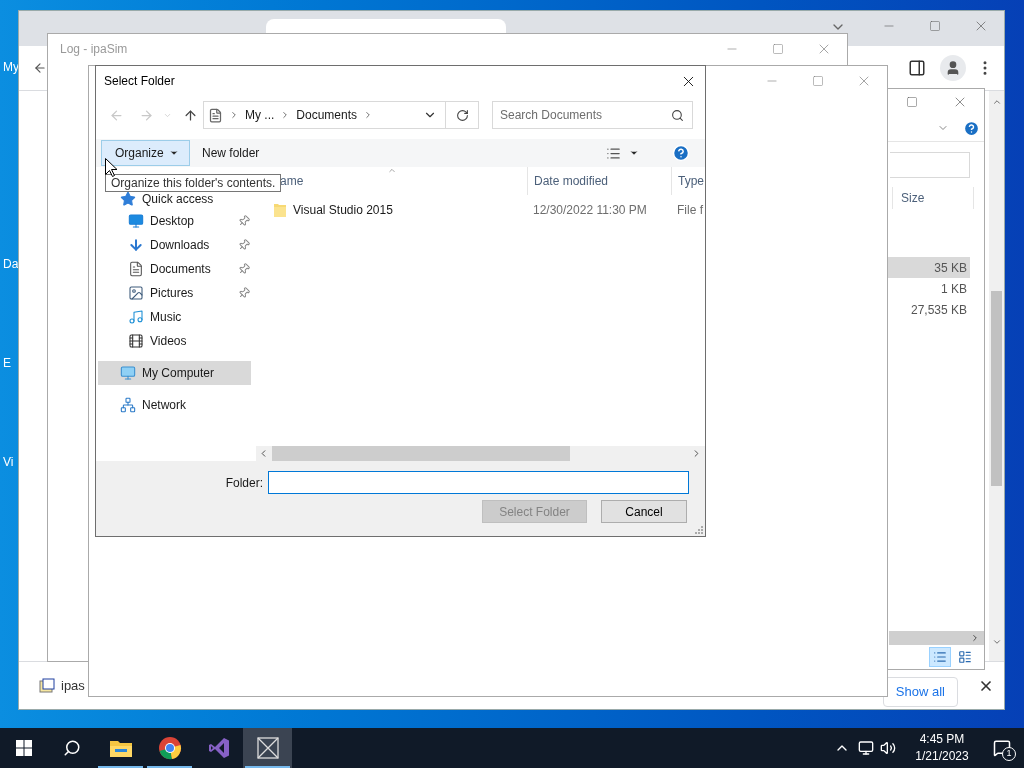 This screenshot has width=1024, height=768. I want to click on desktop-icon-label: My, so click(11, 67).